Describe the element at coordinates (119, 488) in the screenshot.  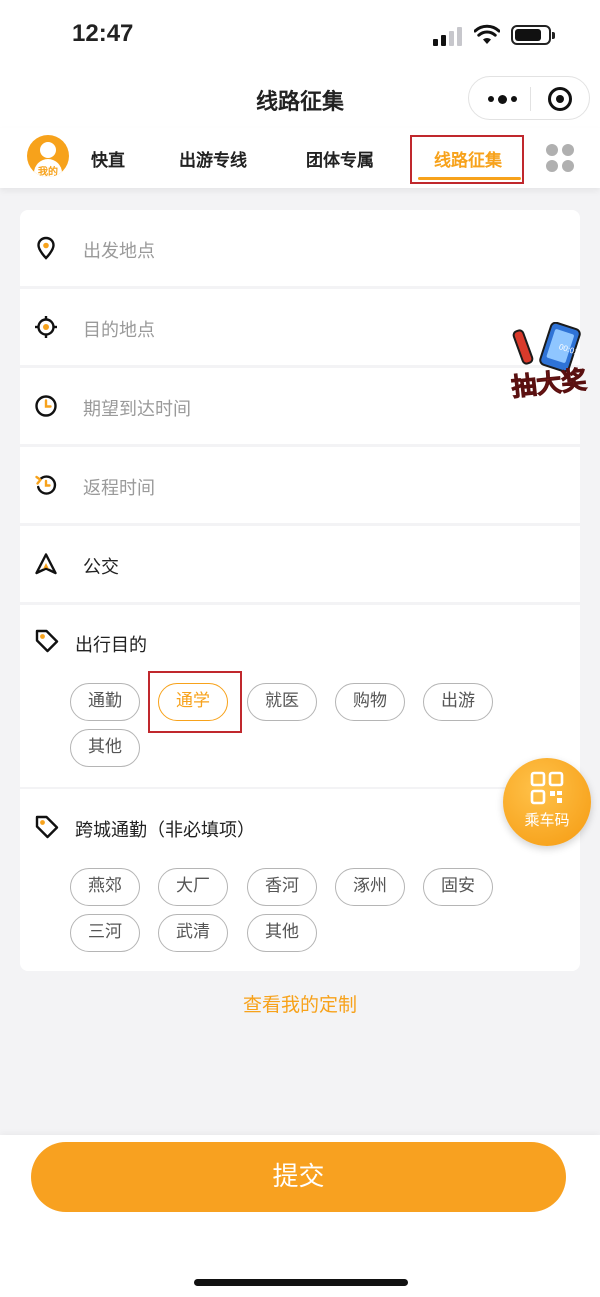
I see `return-time-placeholder: 返程时间` at that location.